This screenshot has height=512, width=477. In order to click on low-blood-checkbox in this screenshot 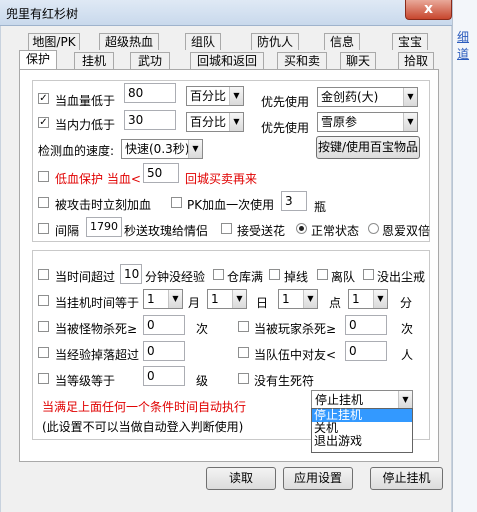, I will do `click(43, 176)`.